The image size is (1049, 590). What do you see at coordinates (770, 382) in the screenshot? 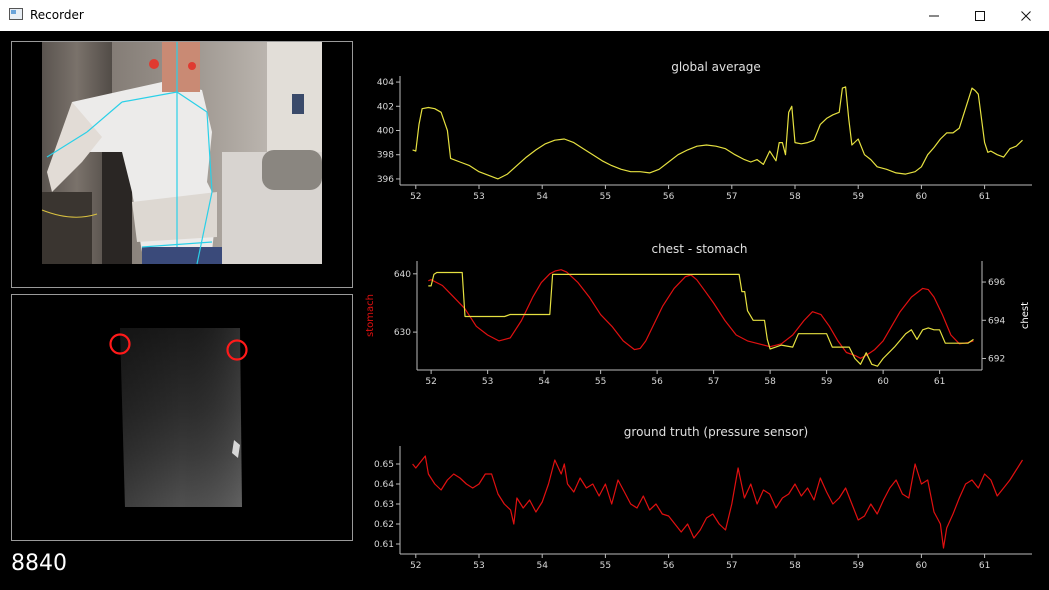
I see `chest-stomach-chart-x-tick-label: 58` at bounding box center [770, 382].